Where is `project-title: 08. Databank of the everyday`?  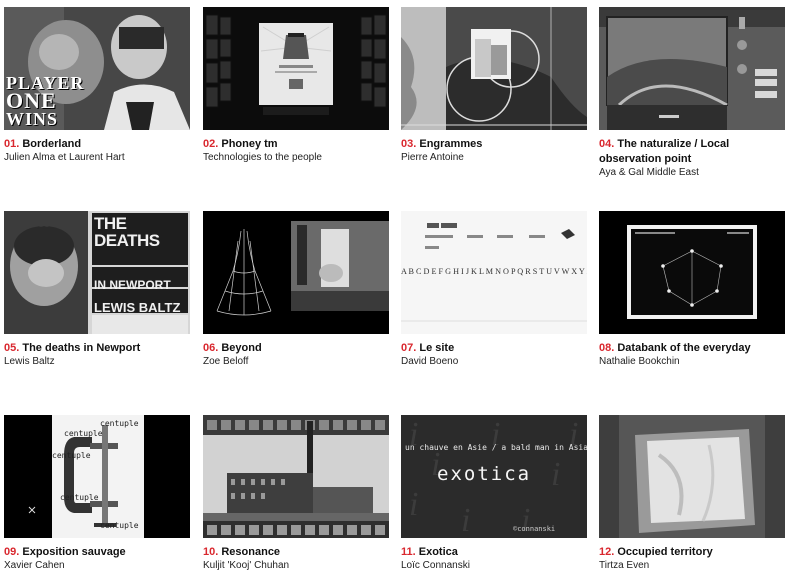
project-title: 08. Databank of the everyday is located at coordinates (675, 348).